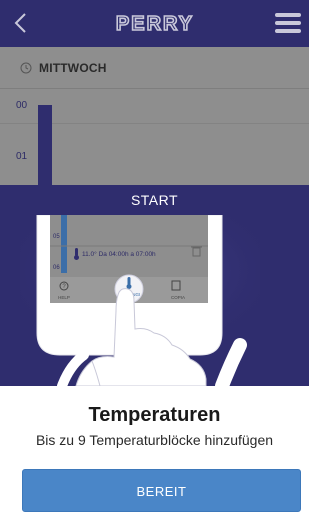 This screenshot has height=525, width=320. Describe the element at coordinates (119, 254) in the screenshot. I see `svg-text: 11.0° Da 04:00h a 07:00h` at that location.